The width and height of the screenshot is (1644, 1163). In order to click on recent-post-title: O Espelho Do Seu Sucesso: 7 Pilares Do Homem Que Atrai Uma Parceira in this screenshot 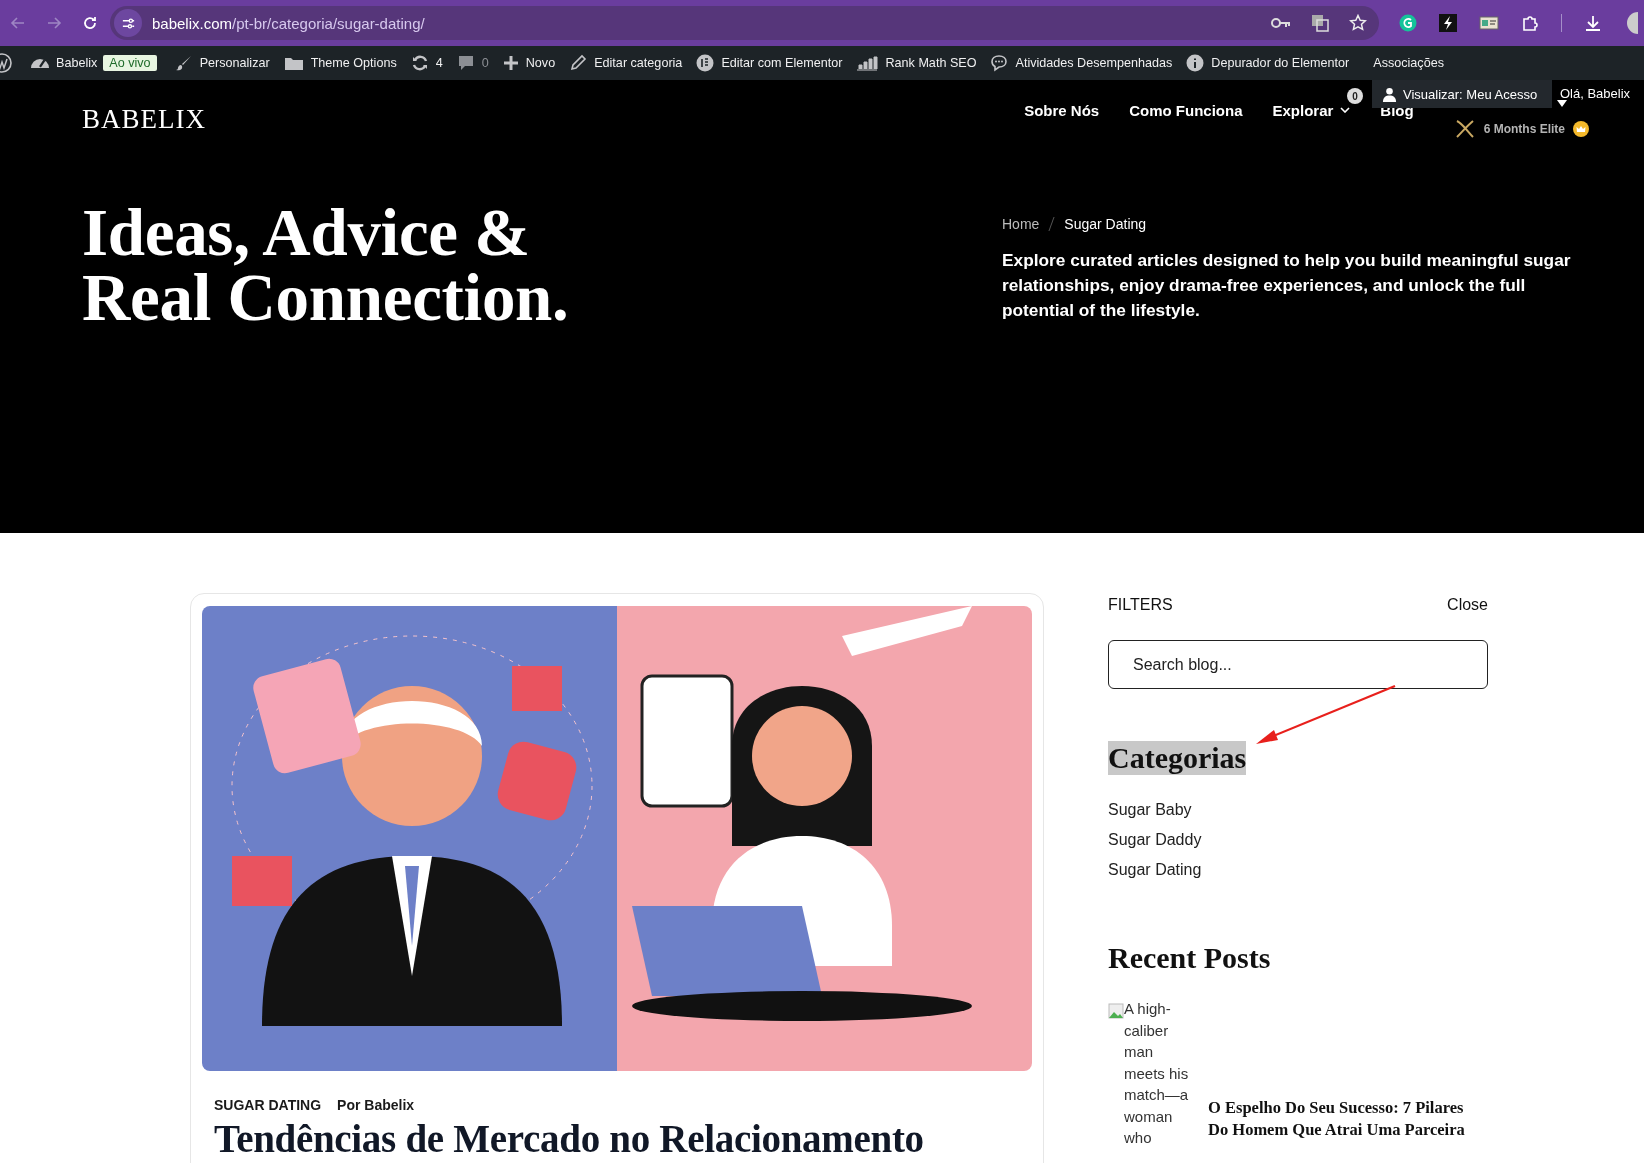, I will do `click(1342, 1119)`.